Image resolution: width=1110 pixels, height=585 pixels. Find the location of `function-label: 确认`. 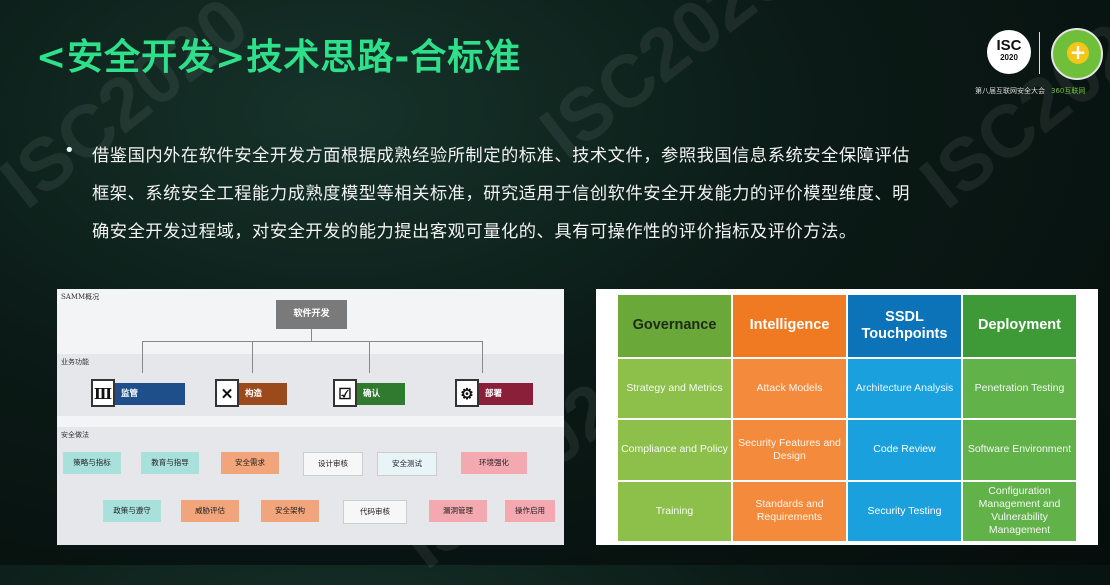

function-label: 确认 is located at coordinates (372, 394).